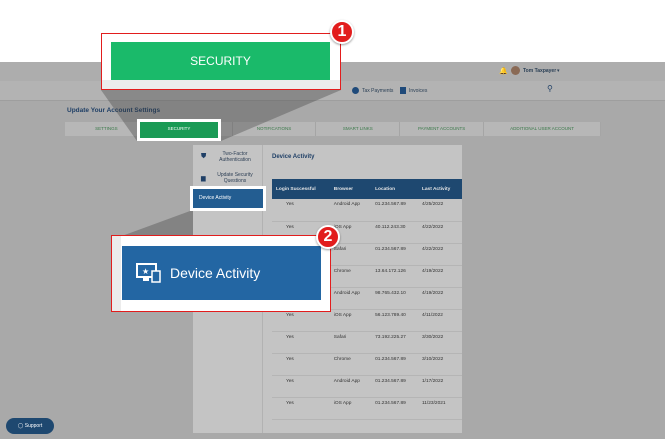  I want to click on callout-security: SECURITY, so click(221, 61).